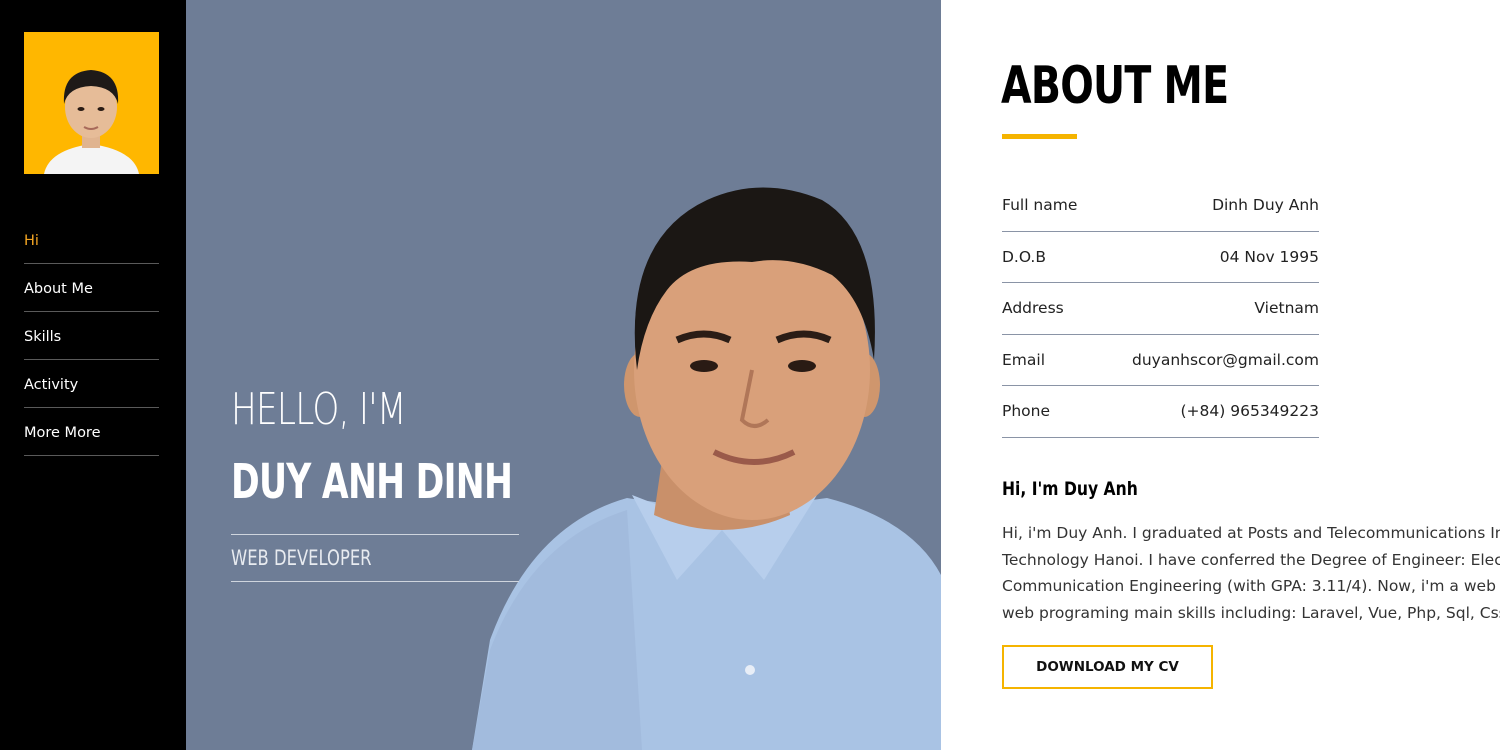  What do you see at coordinates (1160, 412) in the screenshot?
I see `info-row-phone: Phone (+84) 965349223` at bounding box center [1160, 412].